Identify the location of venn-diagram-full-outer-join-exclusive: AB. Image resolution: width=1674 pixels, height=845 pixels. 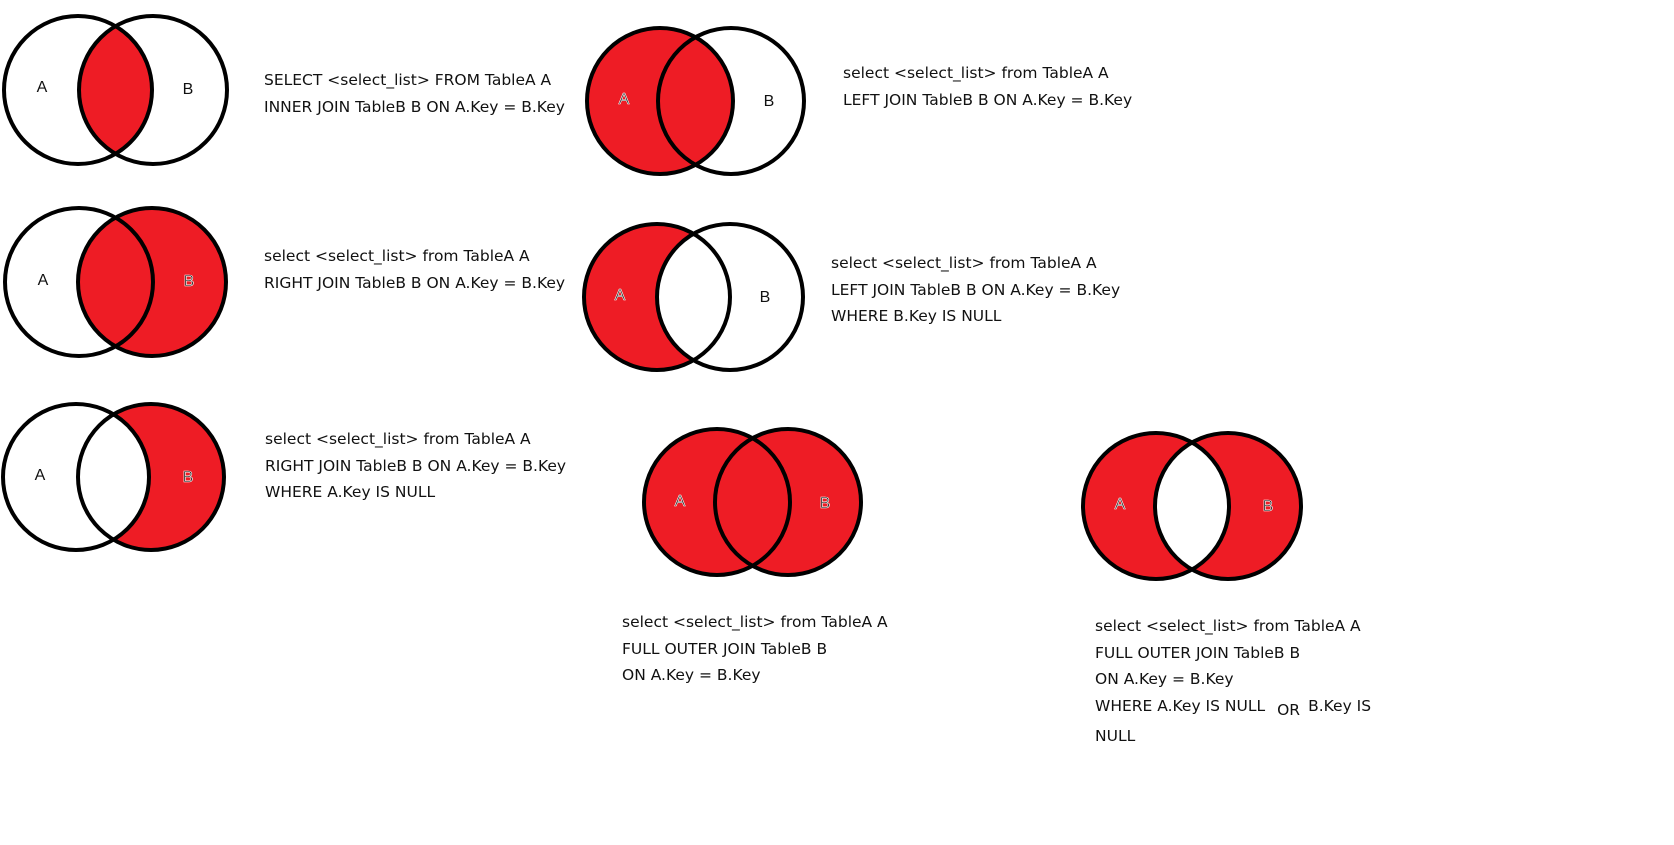
(1192, 506).